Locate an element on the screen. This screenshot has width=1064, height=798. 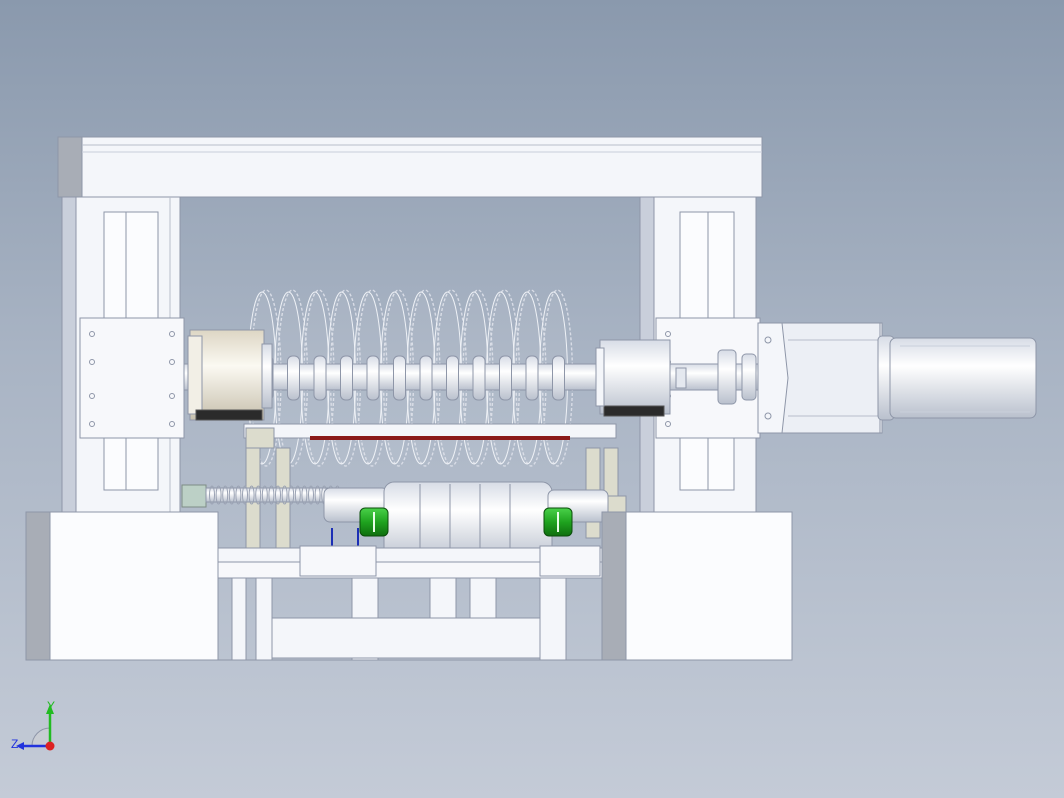
right-coupling is located at coordinates (558, 522).